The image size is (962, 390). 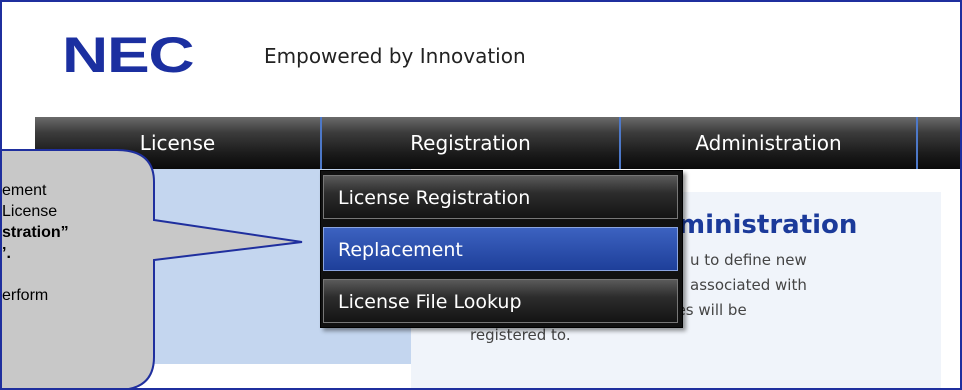 What do you see at coordinates (24, 190) in the screenshot?
I see `callout-line: ement` at bounding box center [24, 190].